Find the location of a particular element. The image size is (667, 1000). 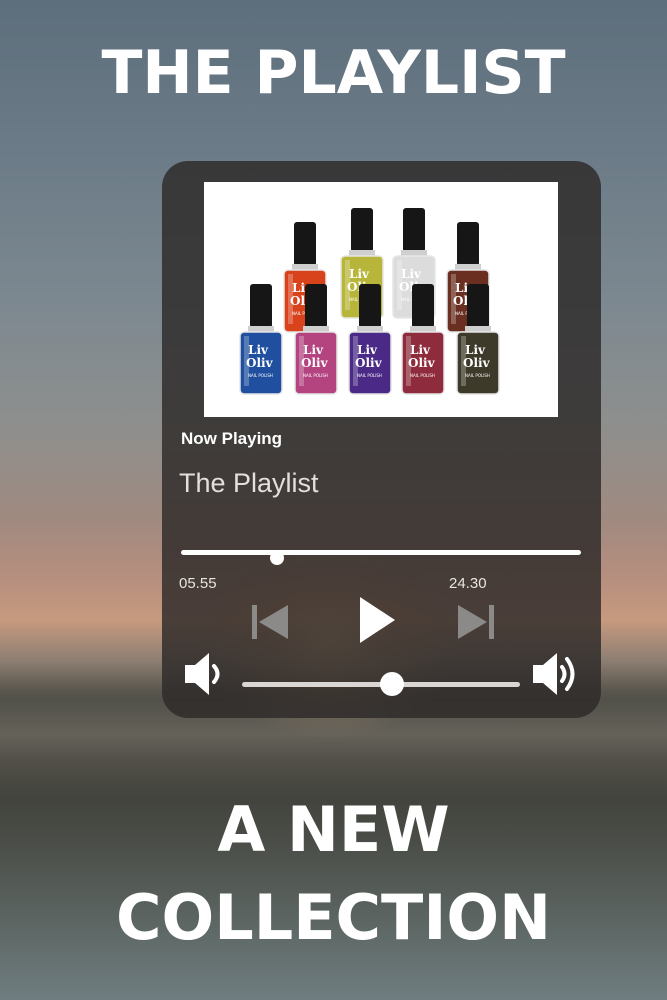

play-button is located at coordinates (377, 620).